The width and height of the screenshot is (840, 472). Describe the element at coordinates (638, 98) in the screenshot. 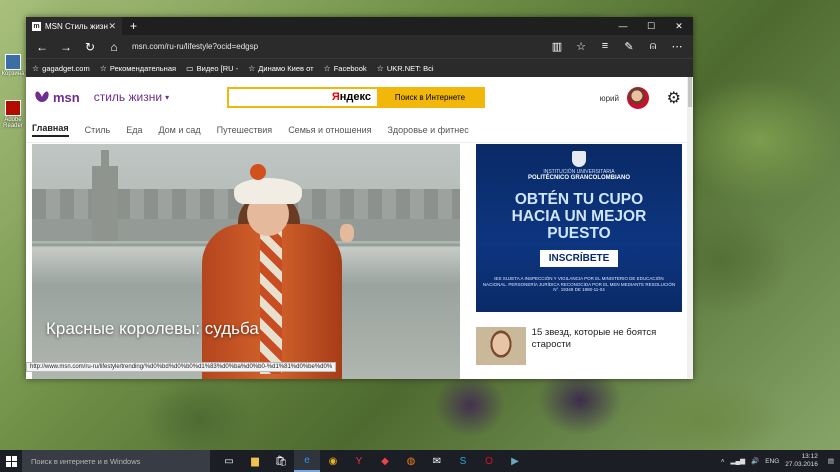

I see `avatar` at that location.